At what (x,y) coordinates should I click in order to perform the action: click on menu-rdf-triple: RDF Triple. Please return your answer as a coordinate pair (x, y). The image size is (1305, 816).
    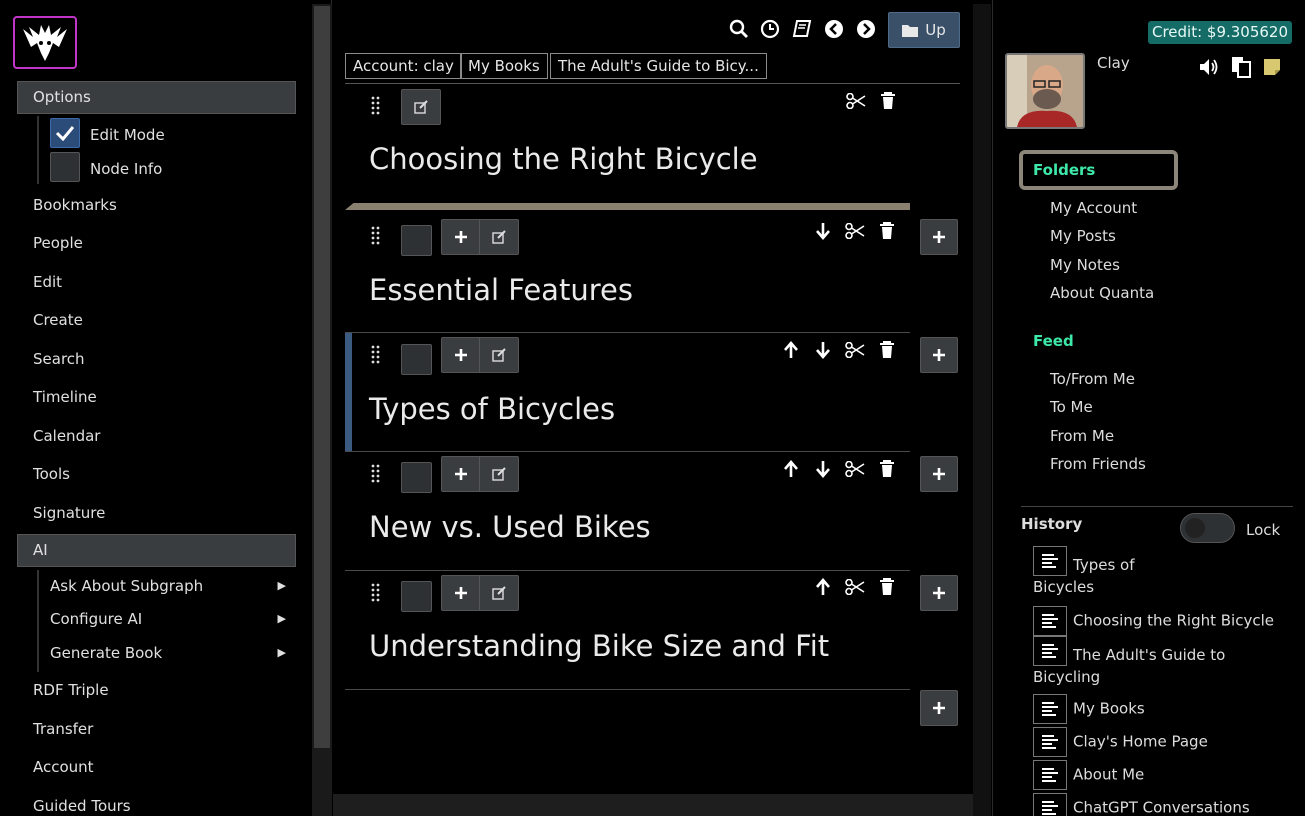
    Looking at the image, I should click on (71, 690).